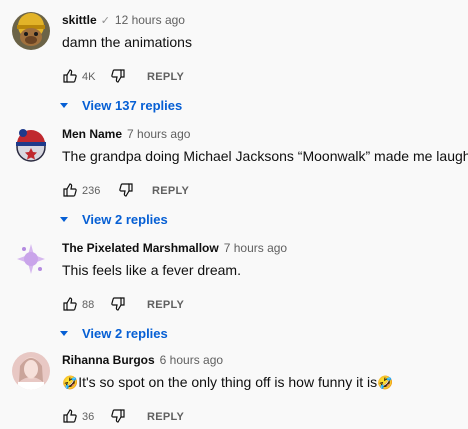  What do you see at coordinates (191, 360) in the screenshot?
I see `comment-timestamp: 6 hours ago` at bounding box center [191, 360].